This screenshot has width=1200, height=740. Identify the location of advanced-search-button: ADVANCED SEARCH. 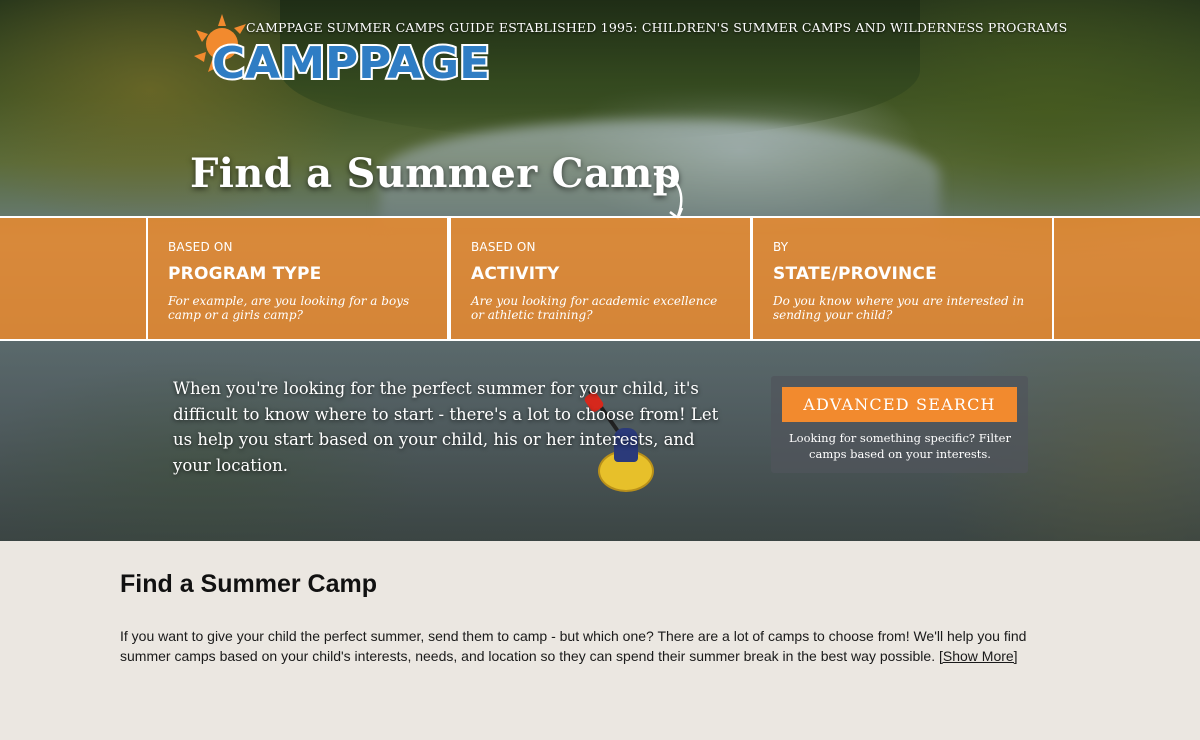
(899, 404).